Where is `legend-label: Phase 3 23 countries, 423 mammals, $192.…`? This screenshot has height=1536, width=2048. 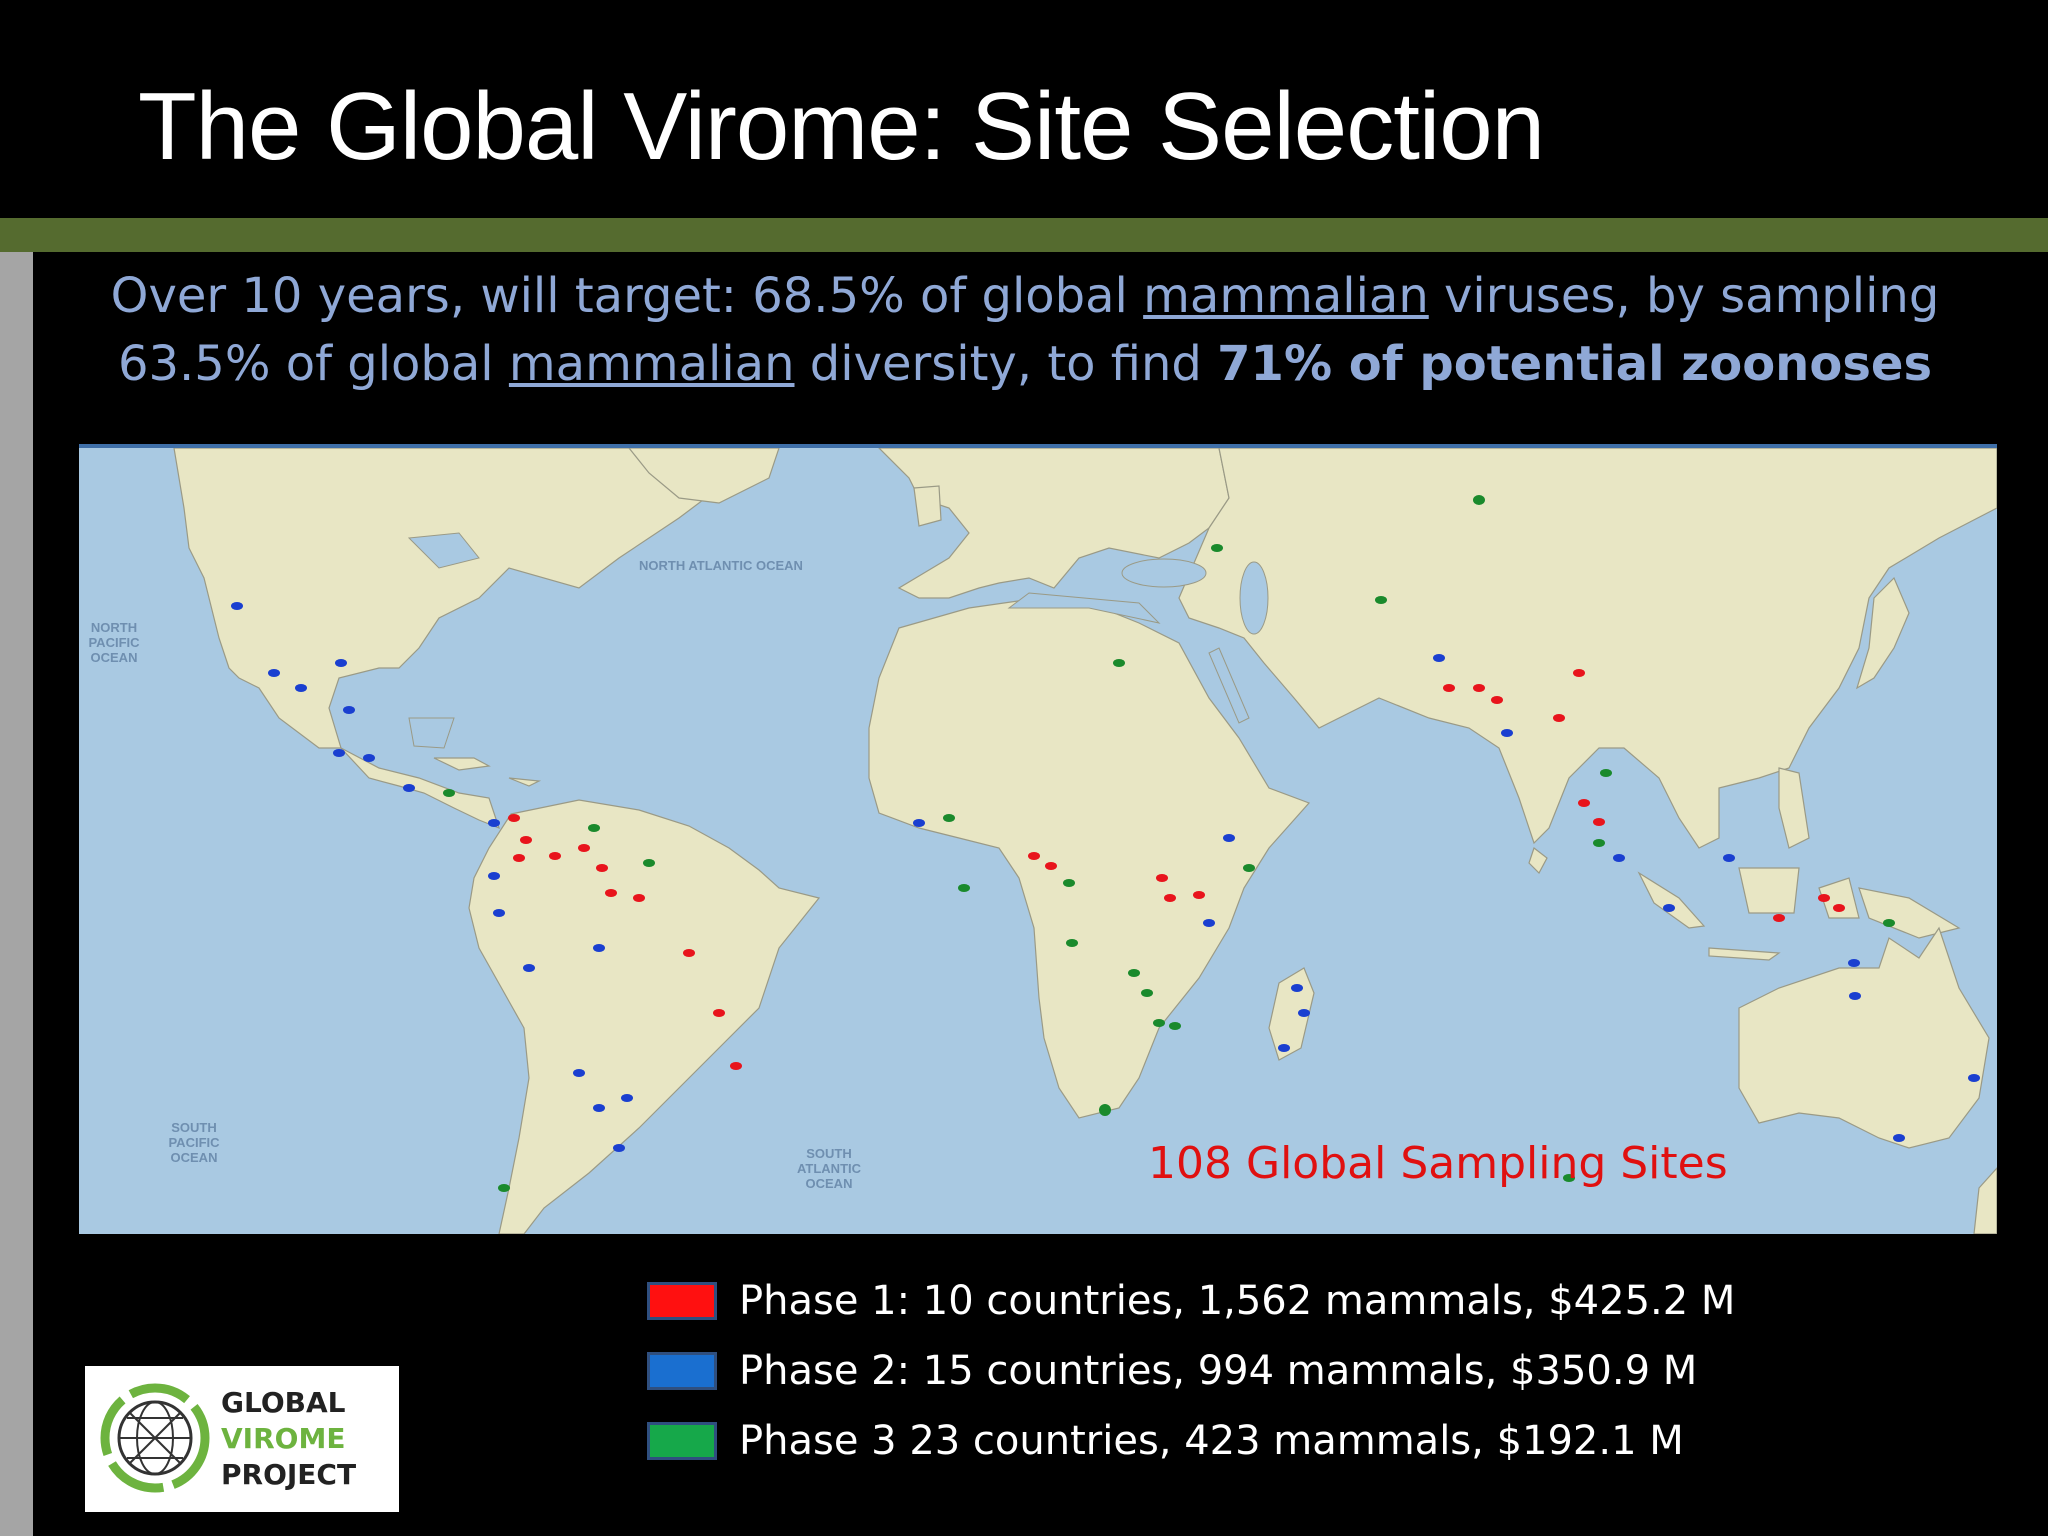
legend-label: Phase 3 23 countries, 423 mammals, $192.… is located at coordinates (1211, 1441).